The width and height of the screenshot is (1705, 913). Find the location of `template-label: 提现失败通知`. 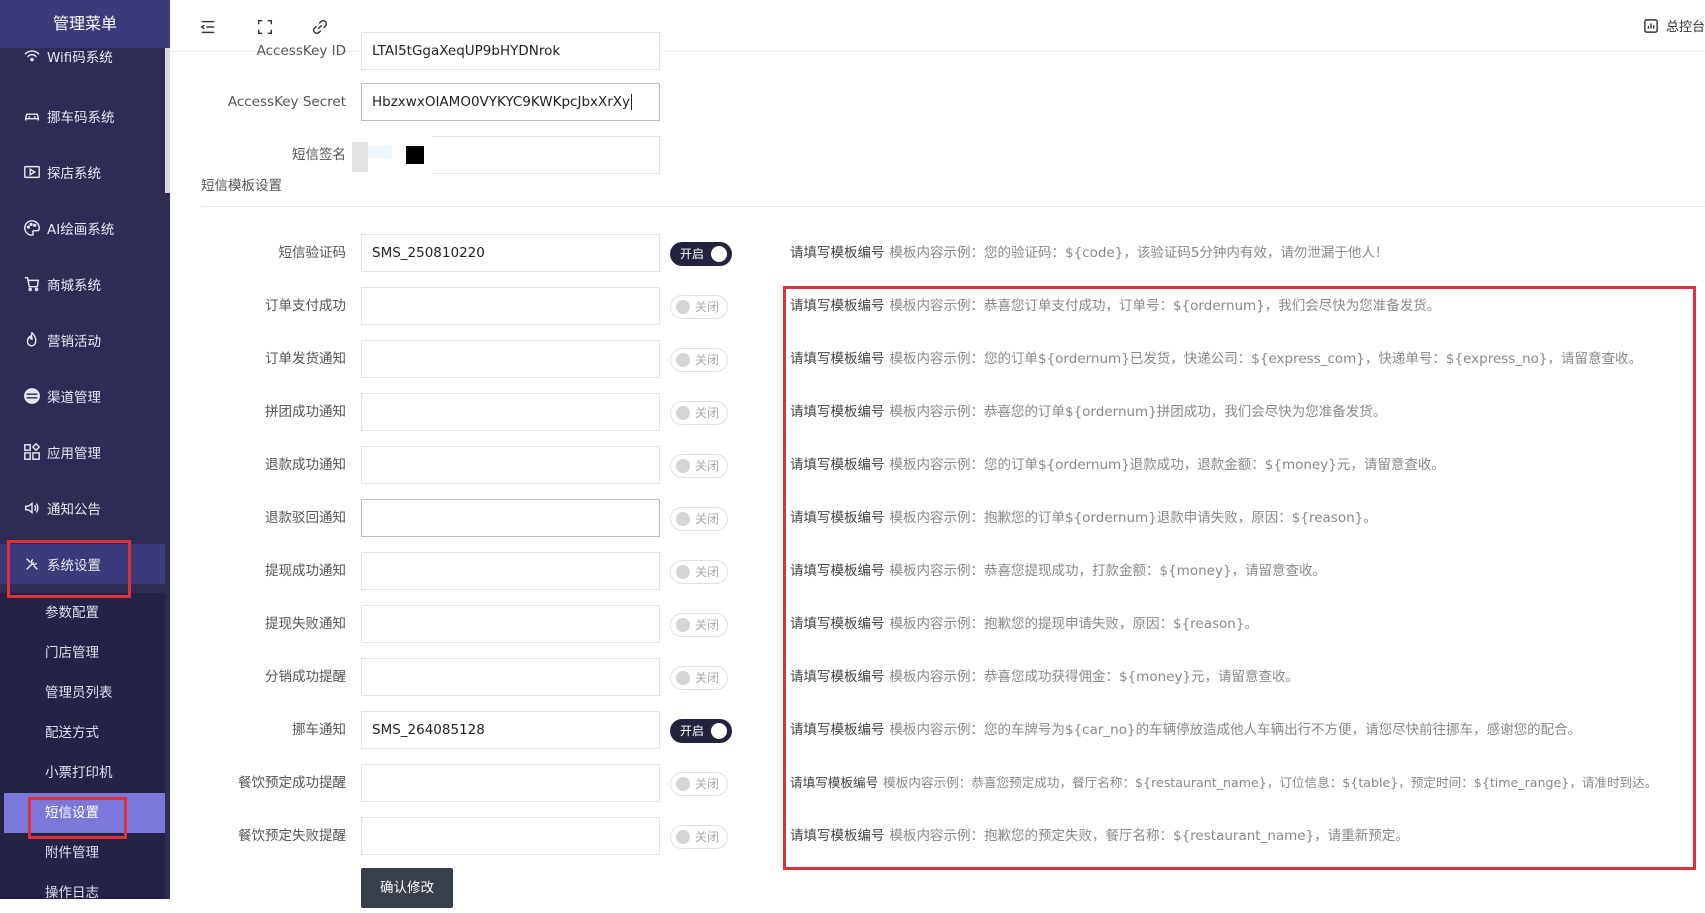

template-label: 提现失败通知 is located at coordinates (305, 624).